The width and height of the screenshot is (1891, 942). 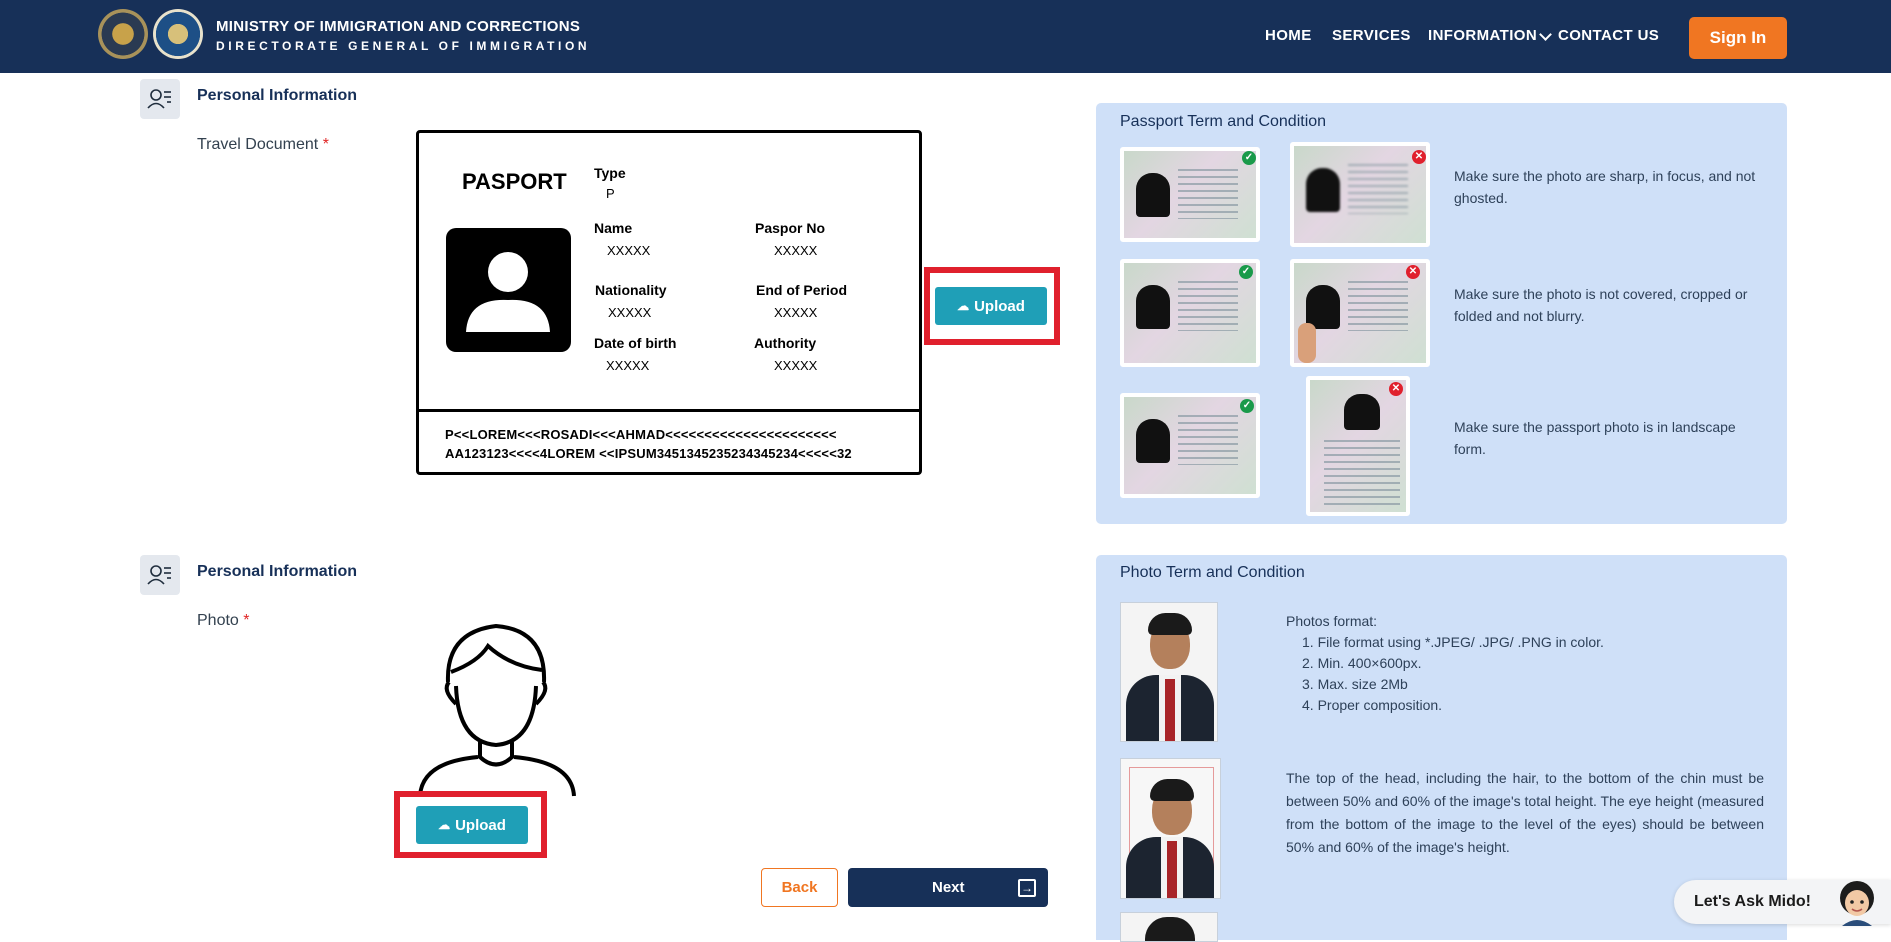 What do you see at coordinates (1358, 446) in the screenshot?
I see `passport-sample-portrait` at bounding box center [1358, 446].